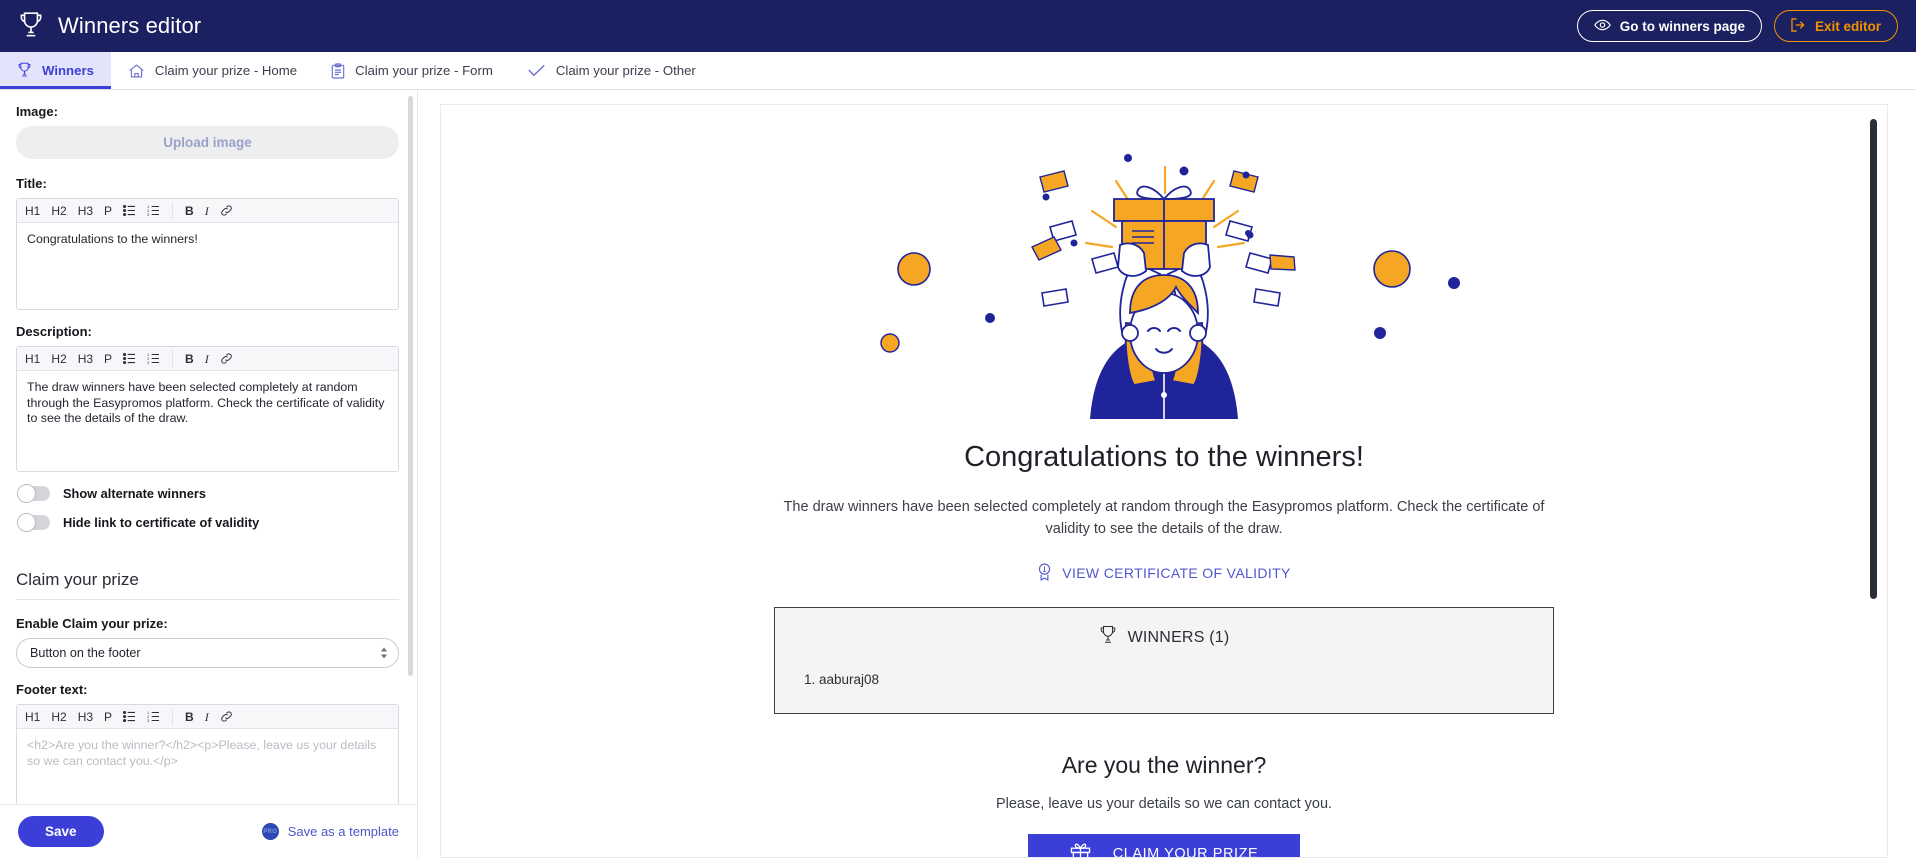 This screenshot has width=1916, height=858. Describe the element at coordinates (226, 70) in the screenshot. I see `tab-claim-home-label: Claim your prize - Home` at that location.